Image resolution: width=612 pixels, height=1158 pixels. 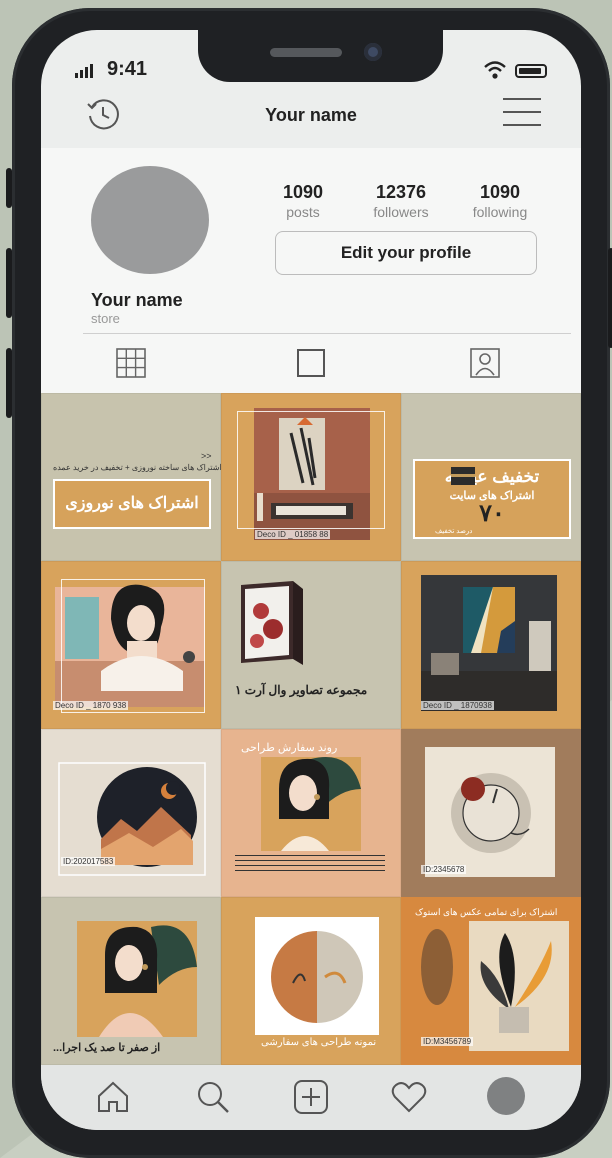 What do you see at coordinates (319, 1042) in the screenshot?
I see `post-caption: نمونه طراحی های سفارشی` at bounding box center [319, 1042].